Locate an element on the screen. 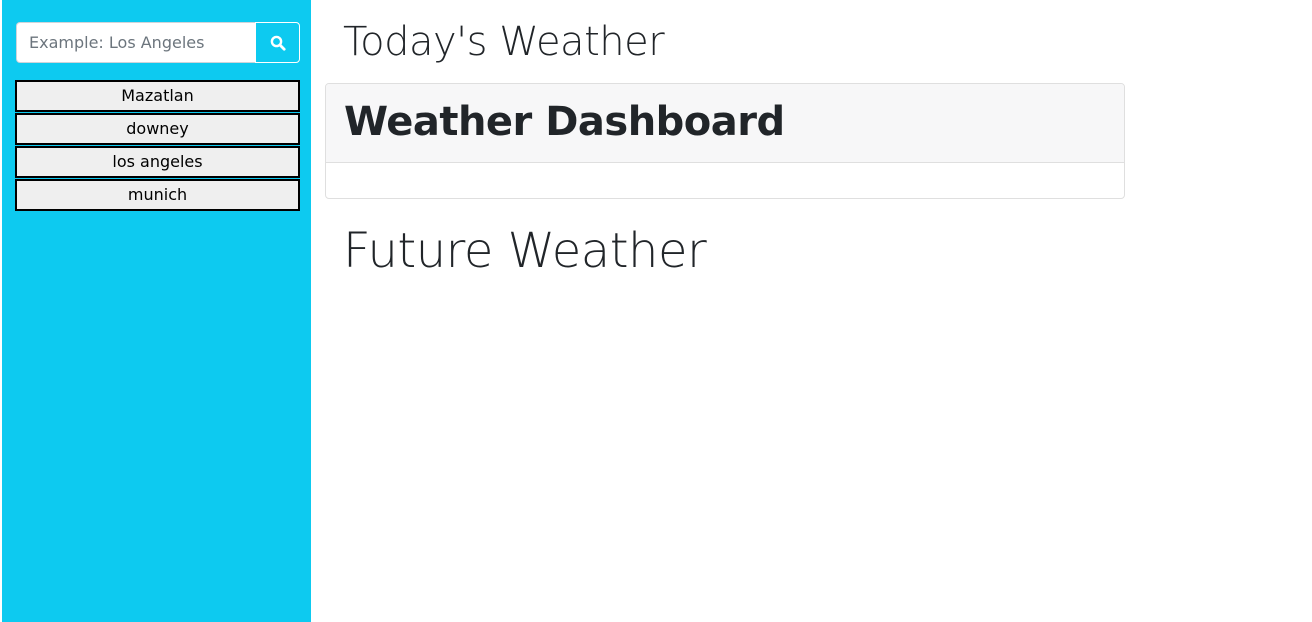 This screenshot has width=1312, height=622. current-weather-card: Weather Dashboard is located at coordinates (725, 141).